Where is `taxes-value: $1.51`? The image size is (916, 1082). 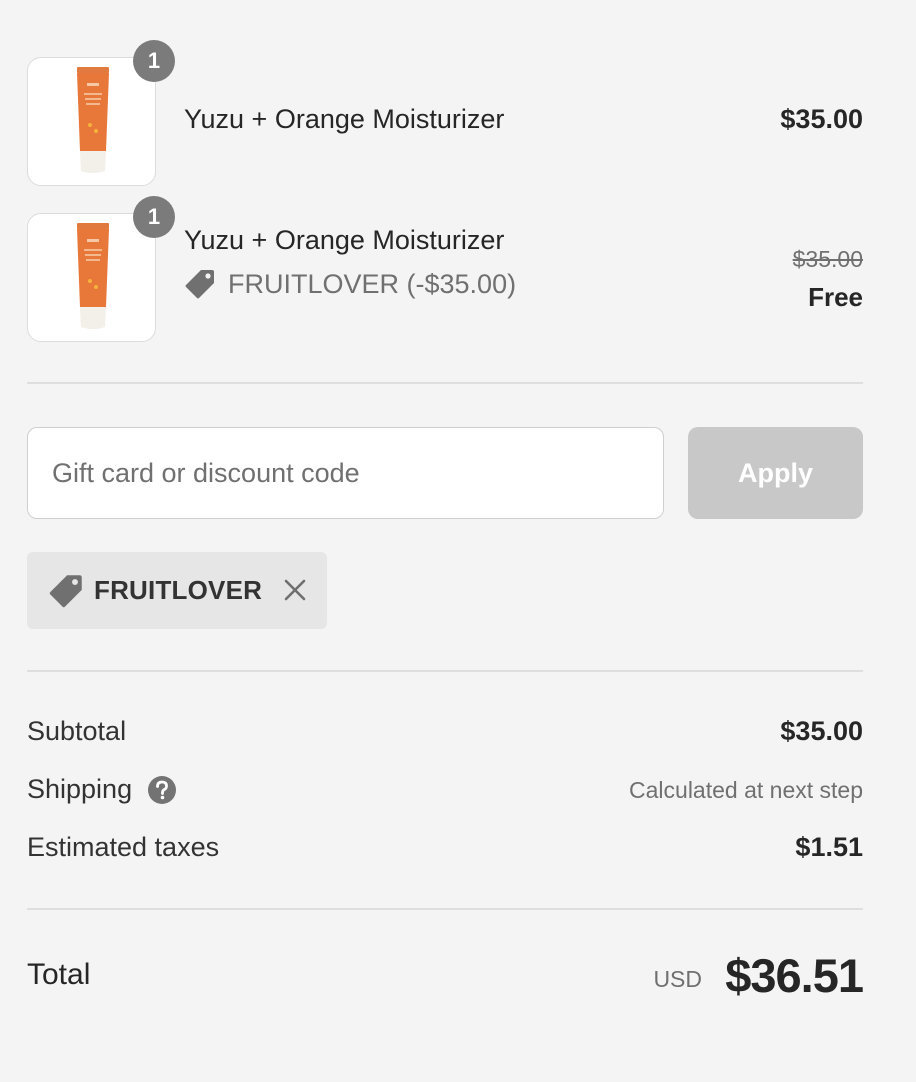 taxes-value: $1.51 is located at coordinates (829, 847).